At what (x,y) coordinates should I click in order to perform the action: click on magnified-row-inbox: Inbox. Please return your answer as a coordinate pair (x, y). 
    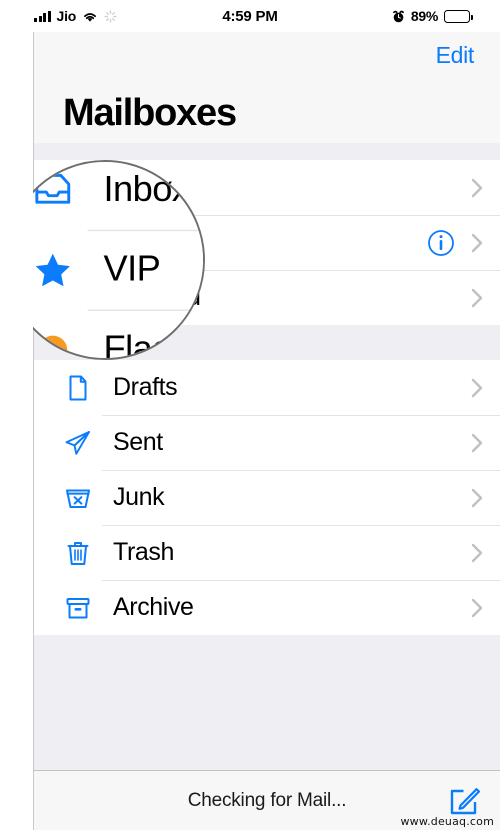
    Looking at the image, I should click on (105, 196).